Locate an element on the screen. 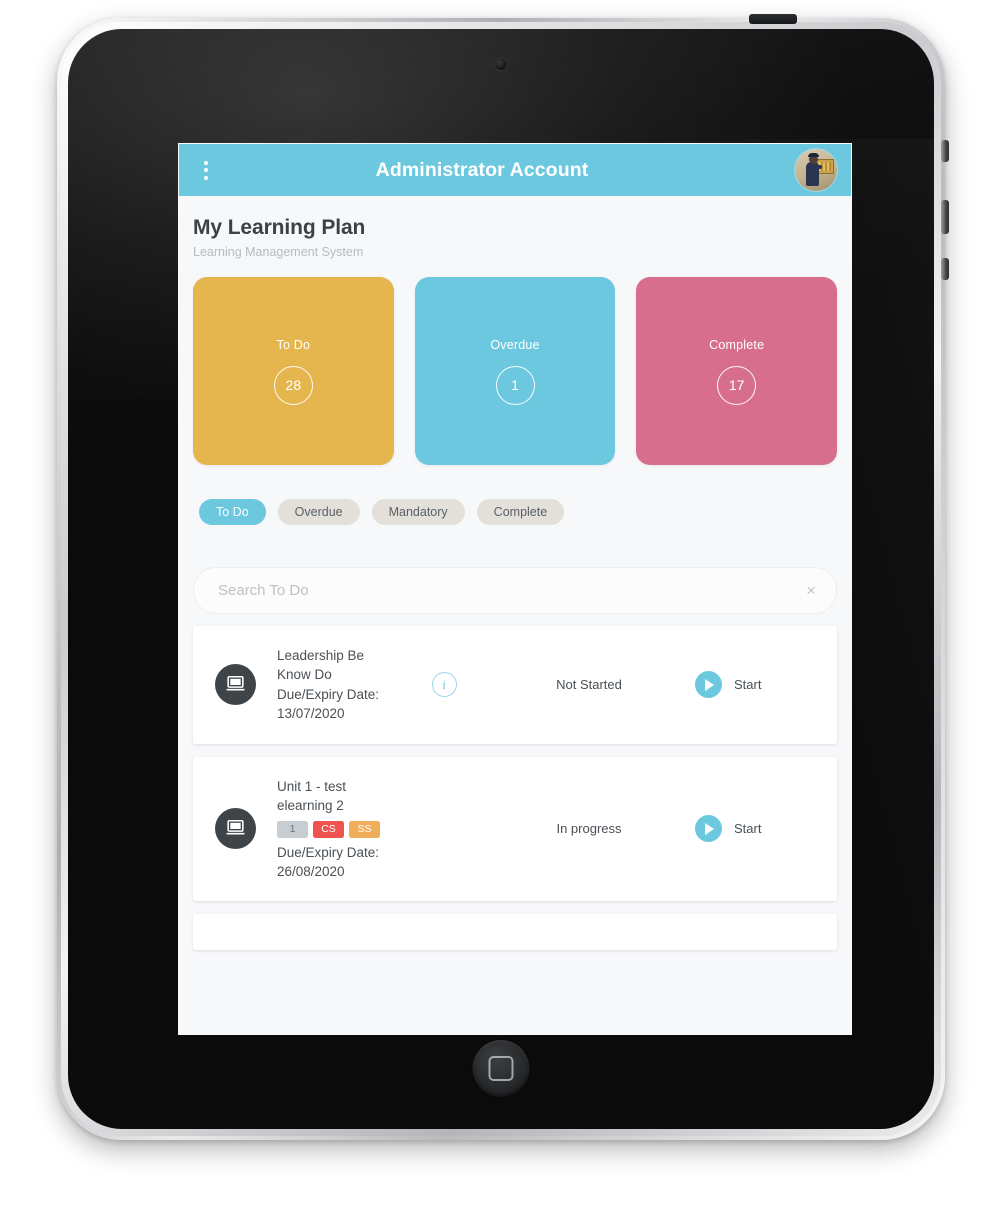 The width and height of the screenshot is (1000, 1205). badge: SS is located at coordinates (364, 829).